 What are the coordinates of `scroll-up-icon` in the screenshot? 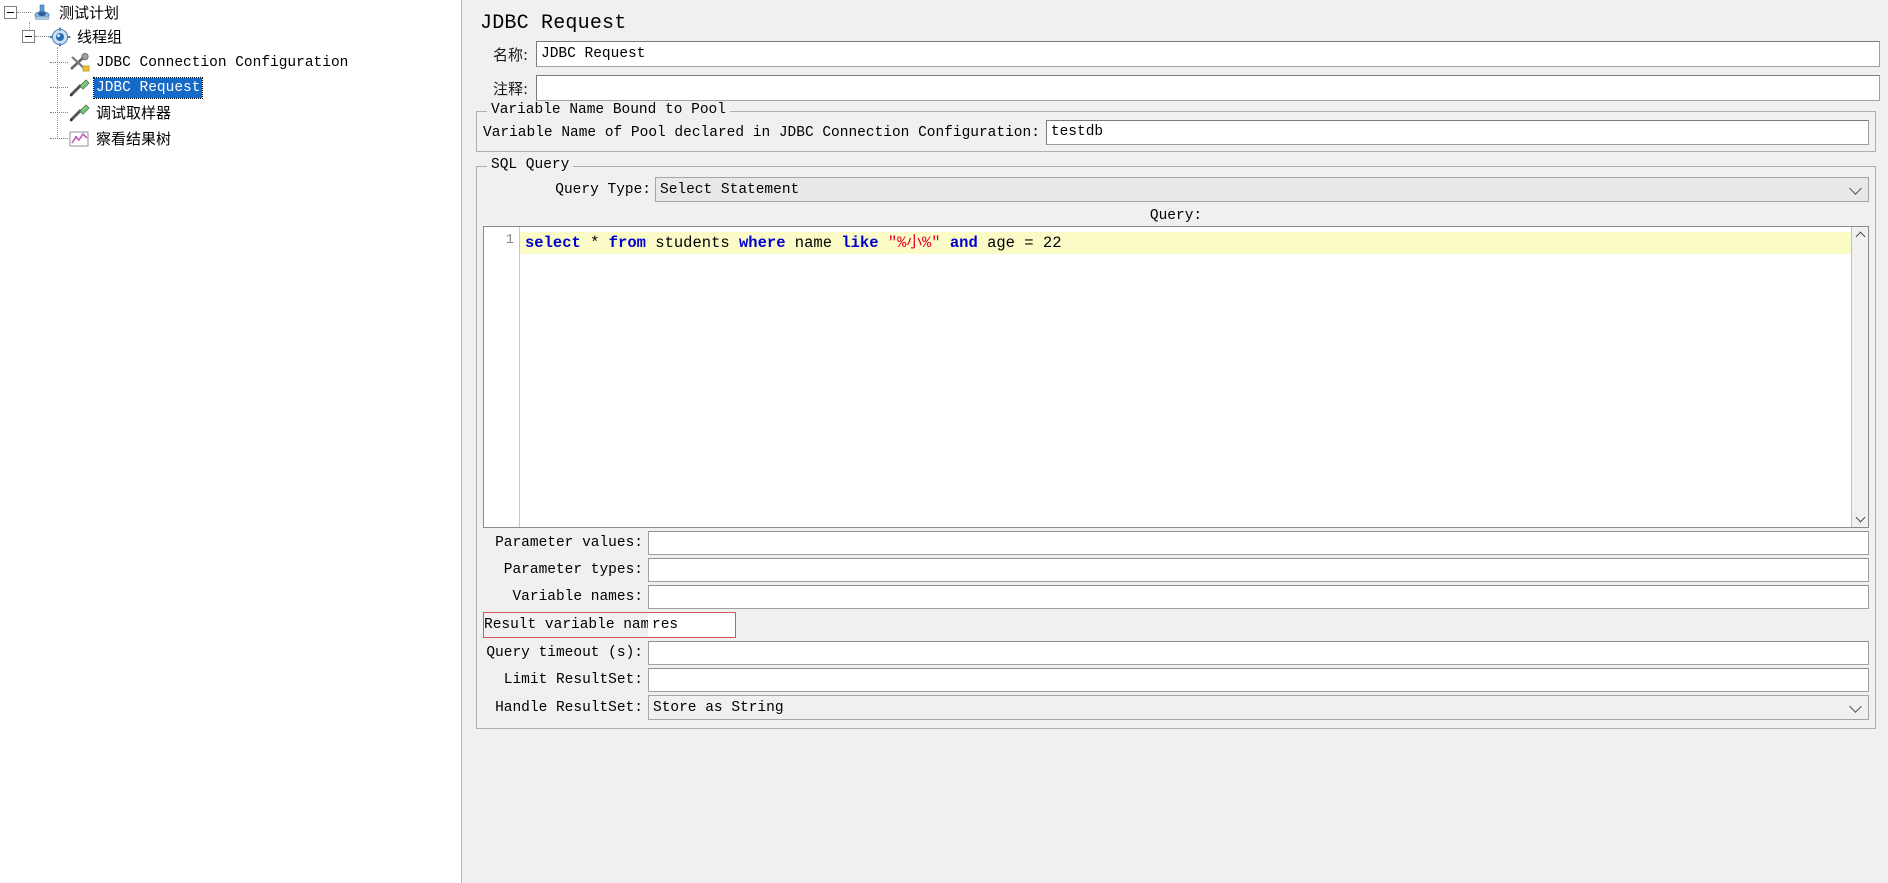 It's located at (1860, 235).